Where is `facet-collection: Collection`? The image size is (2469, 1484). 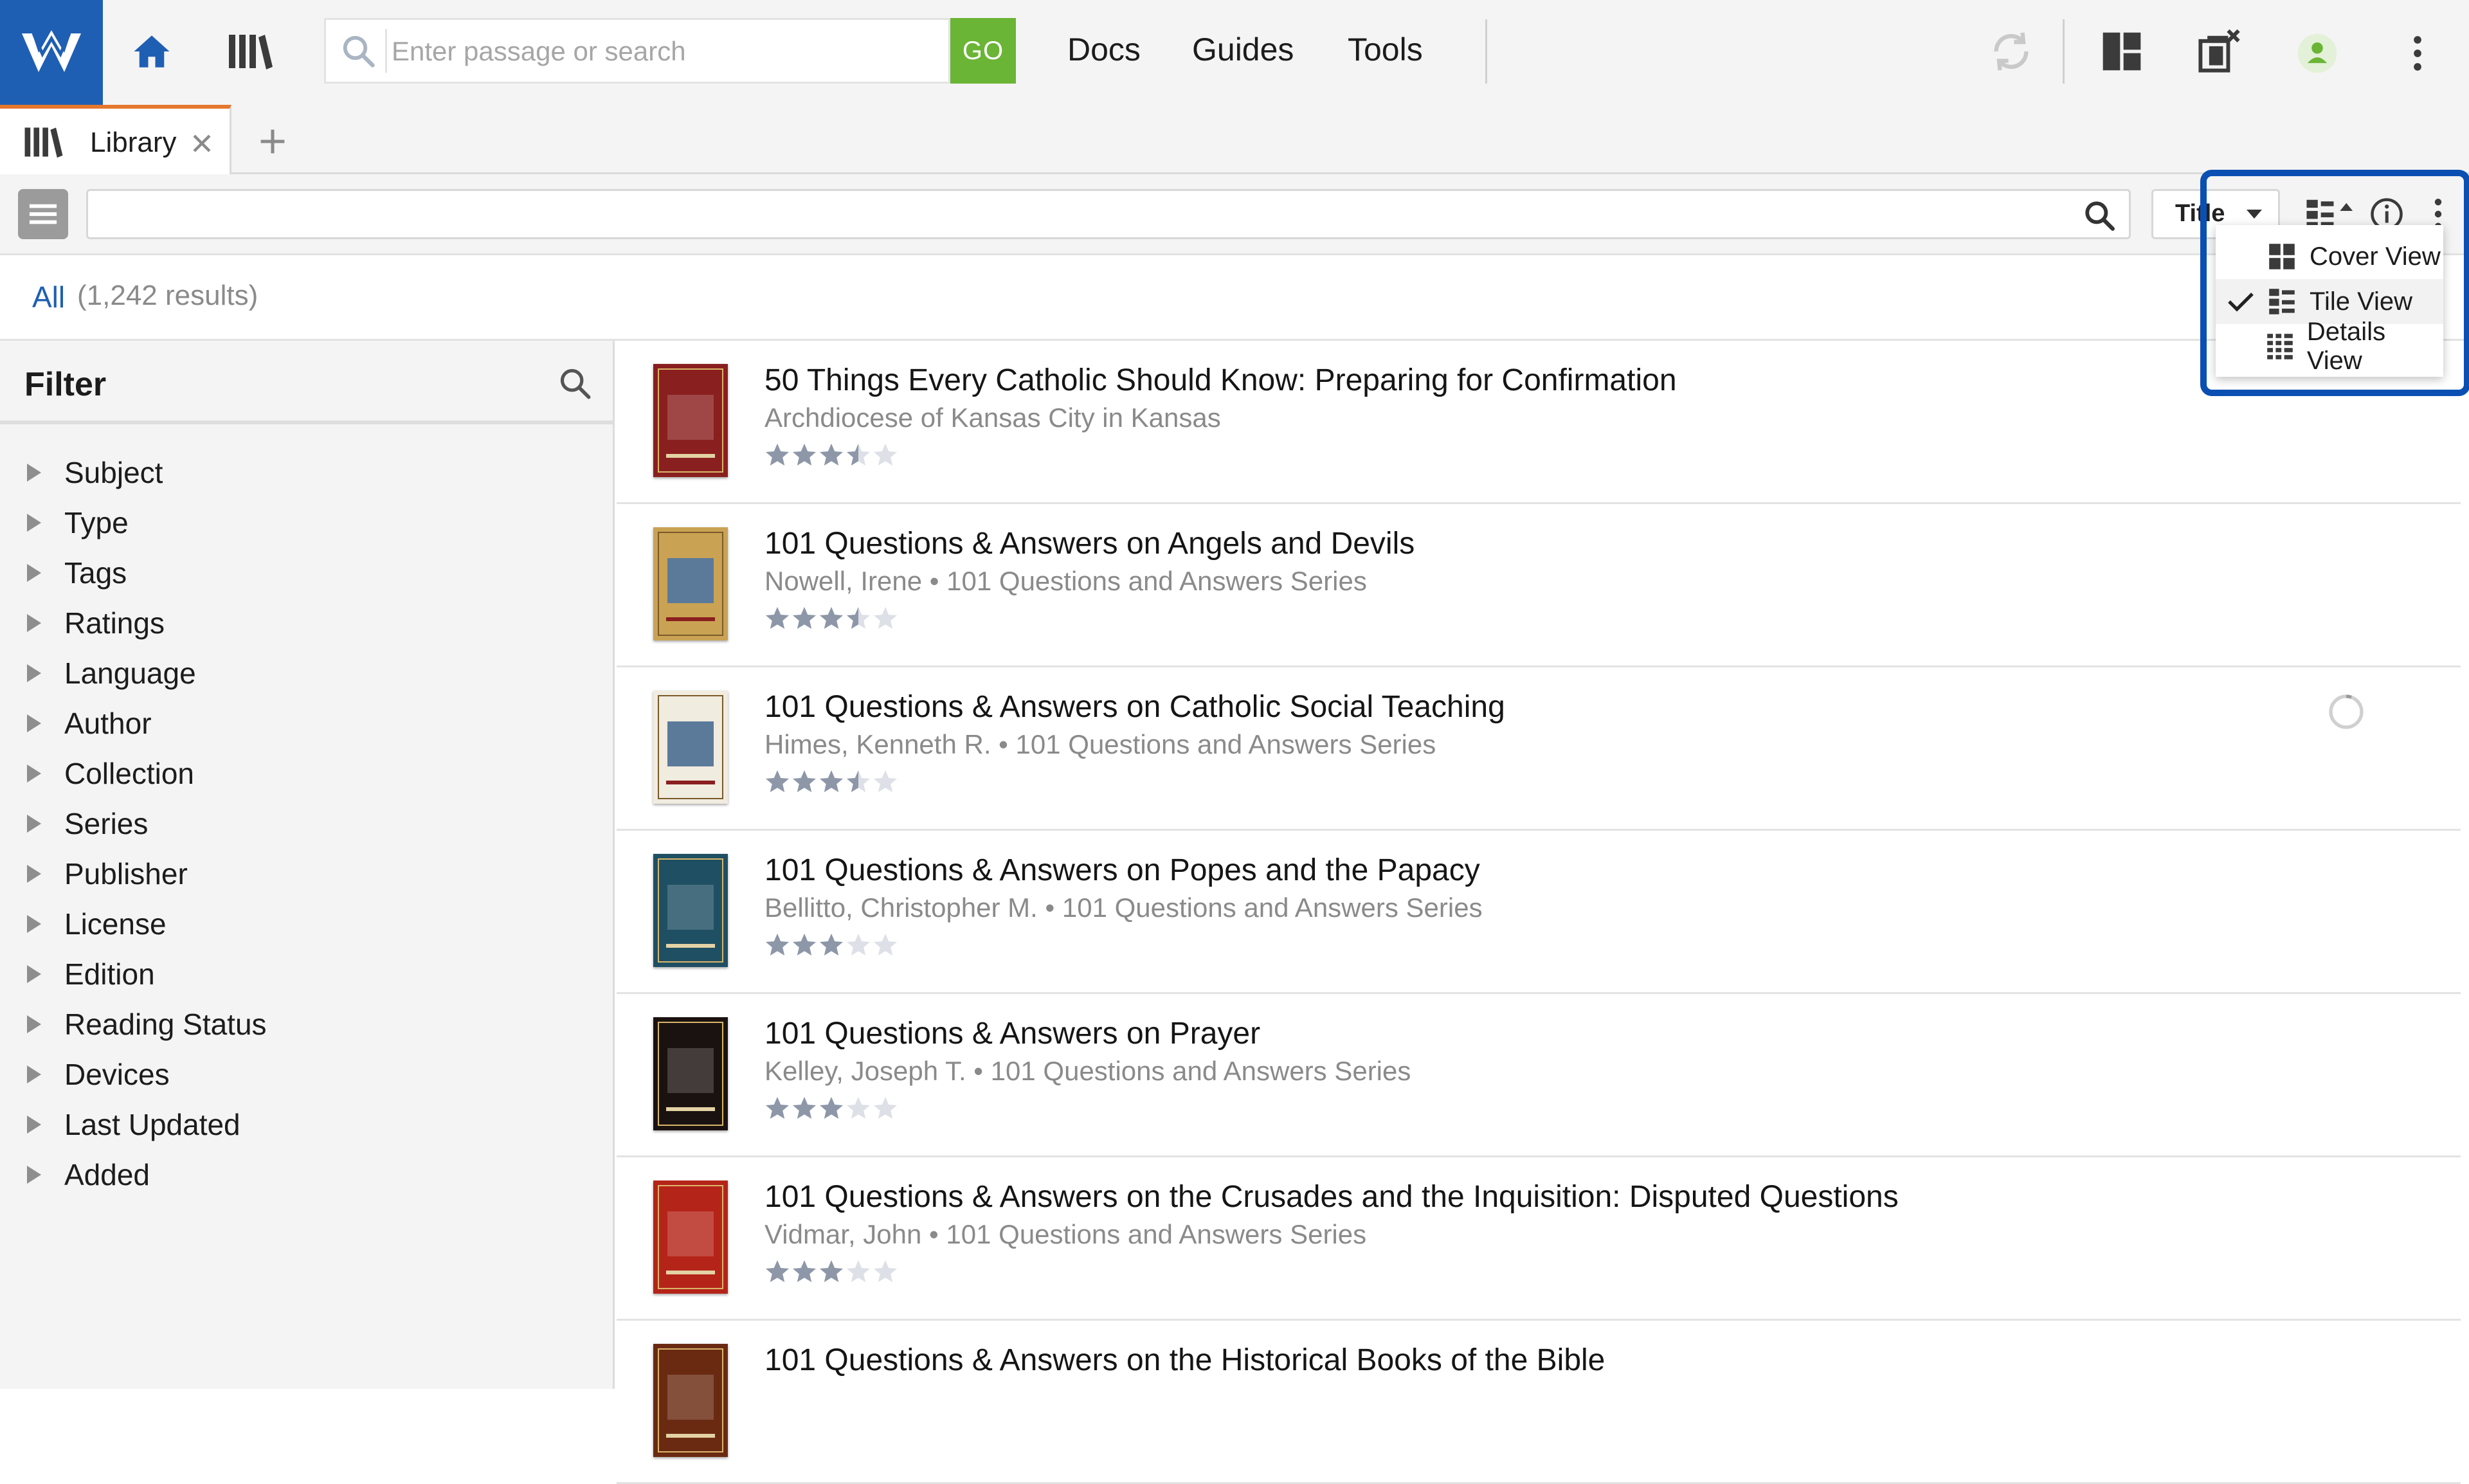
facet-collection: Collection is located at coordinates (289, 773).